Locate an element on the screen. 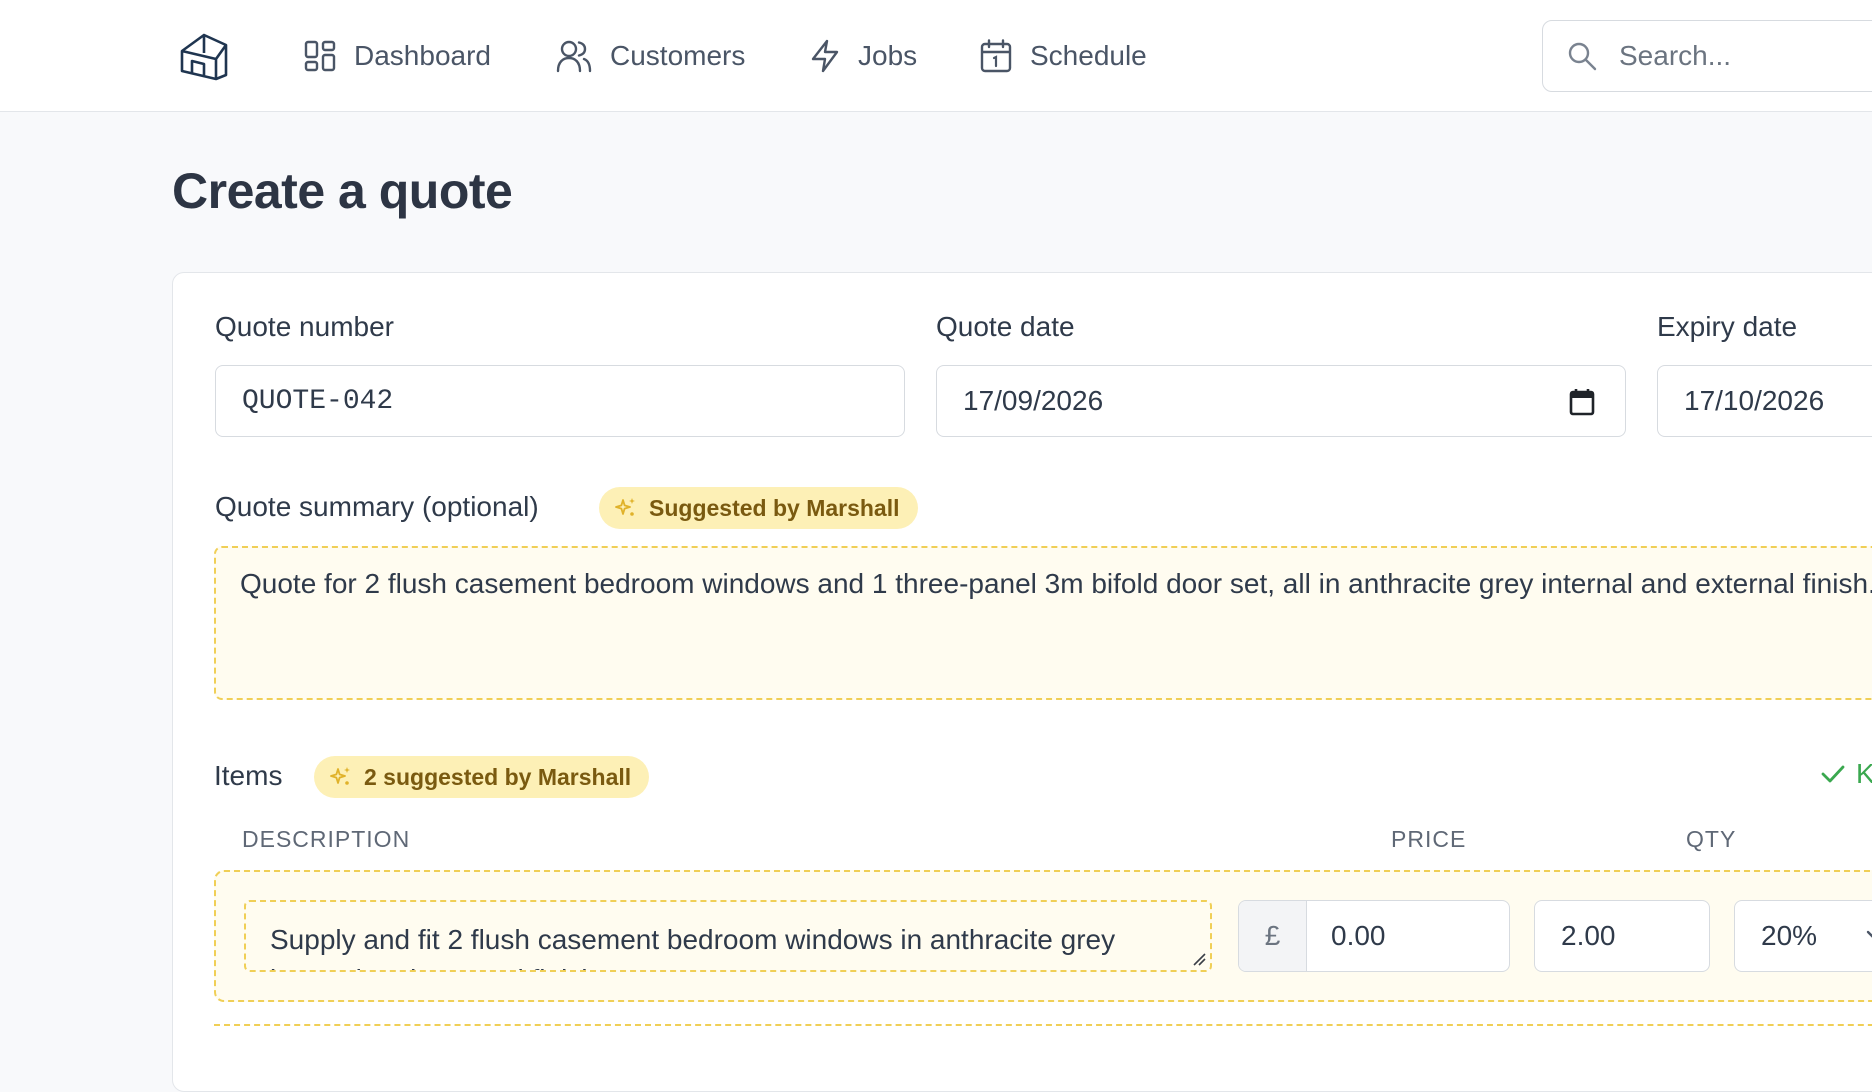 The height and width of the screenshot is (1092, 1872). quote-number-field is located at coordinates (560, 401).